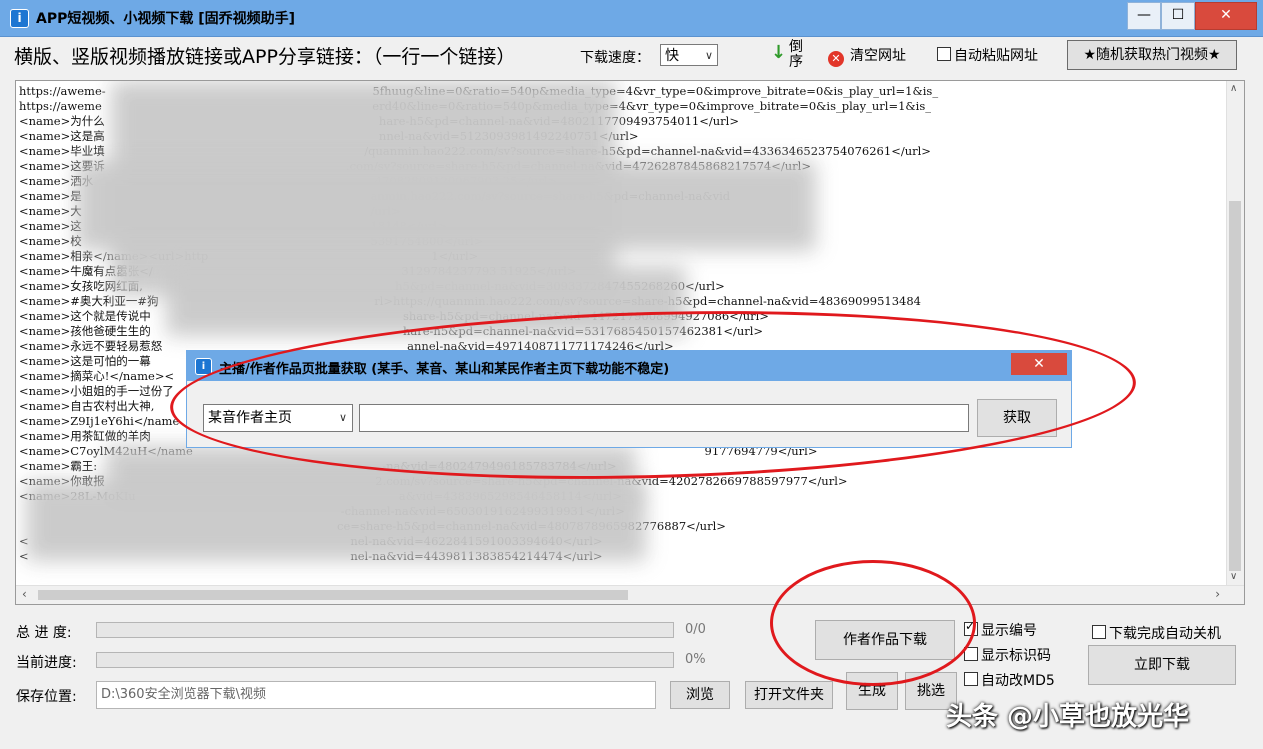 This screenshot has height=749, width=1263. What do you see at coordinates (1235, 386) in the screenshot?
I see `vertical-scroll-thumb` at bounding box center [1235, 386].